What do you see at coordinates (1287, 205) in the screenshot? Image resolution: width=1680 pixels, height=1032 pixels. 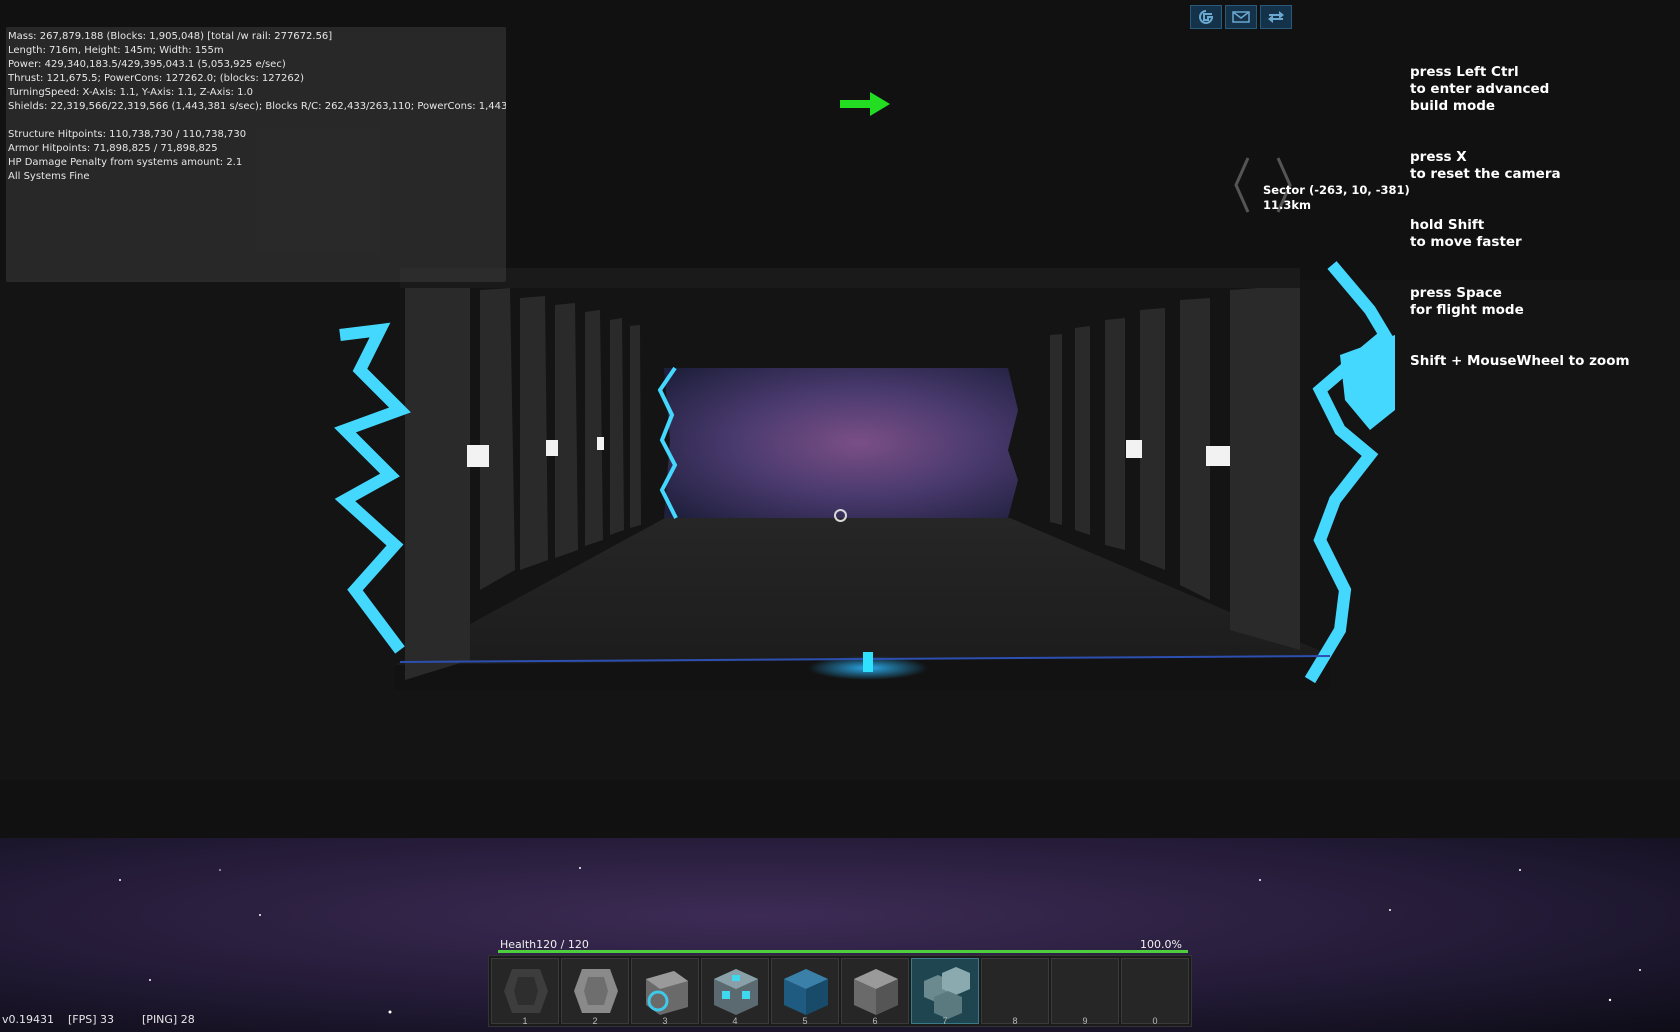 I see `sector-distance: 11.3km` at bounding box center [1287, 205].